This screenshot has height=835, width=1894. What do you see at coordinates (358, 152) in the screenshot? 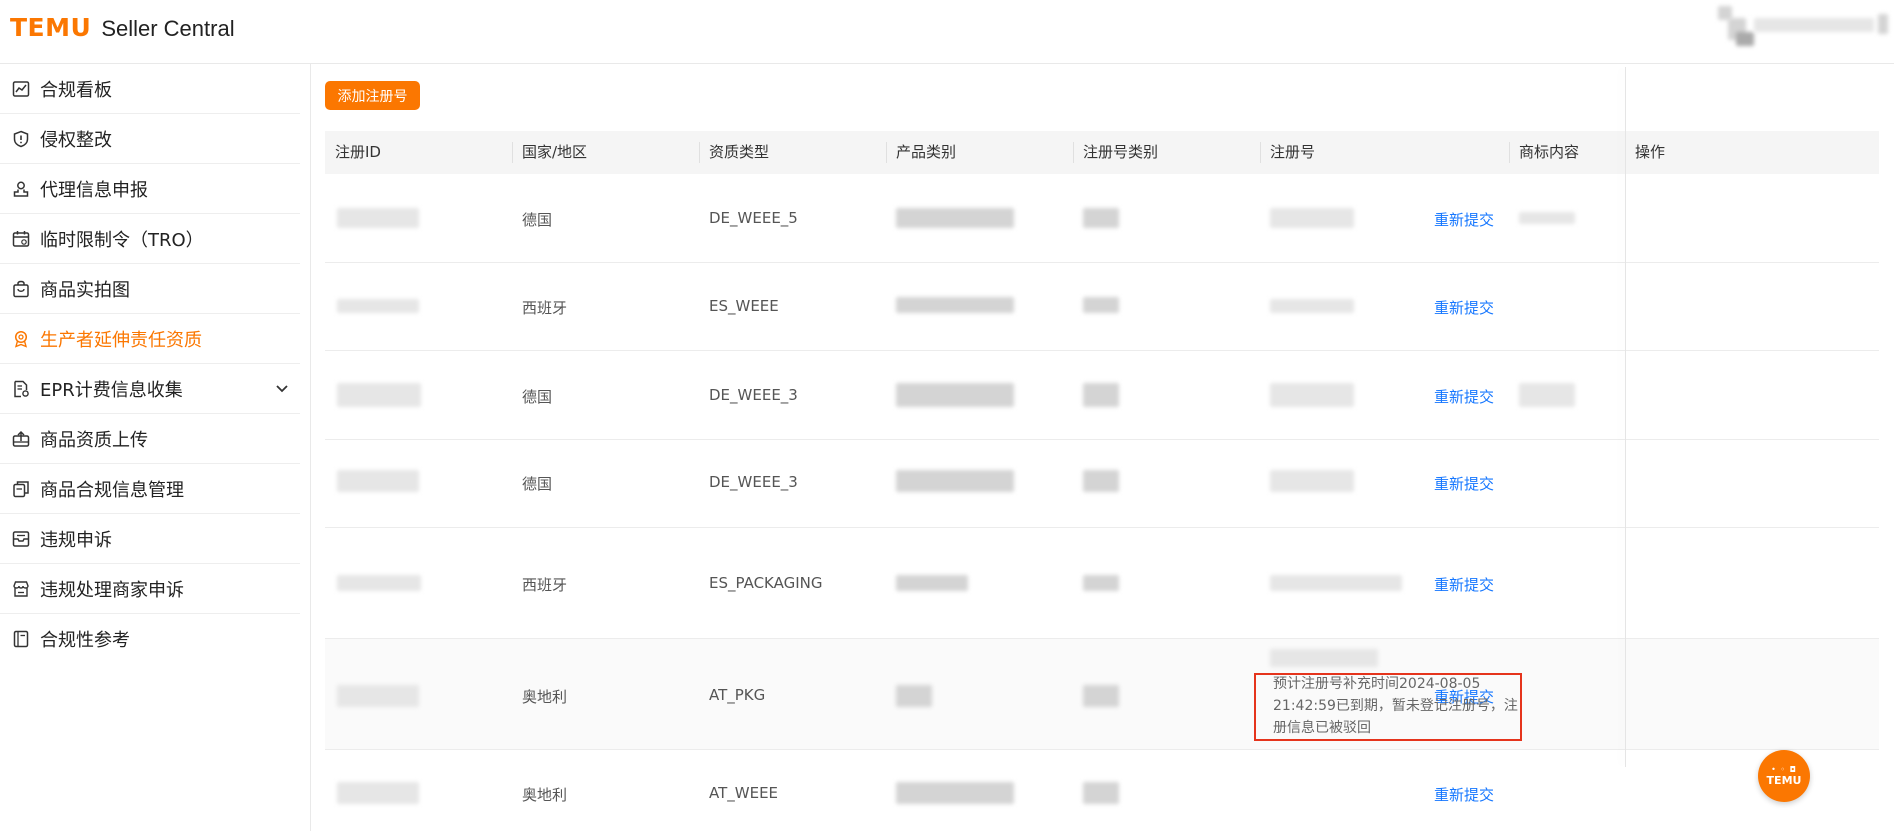
I see `column-header-registration-id: 注册ID` at bounding box center [358, 152].